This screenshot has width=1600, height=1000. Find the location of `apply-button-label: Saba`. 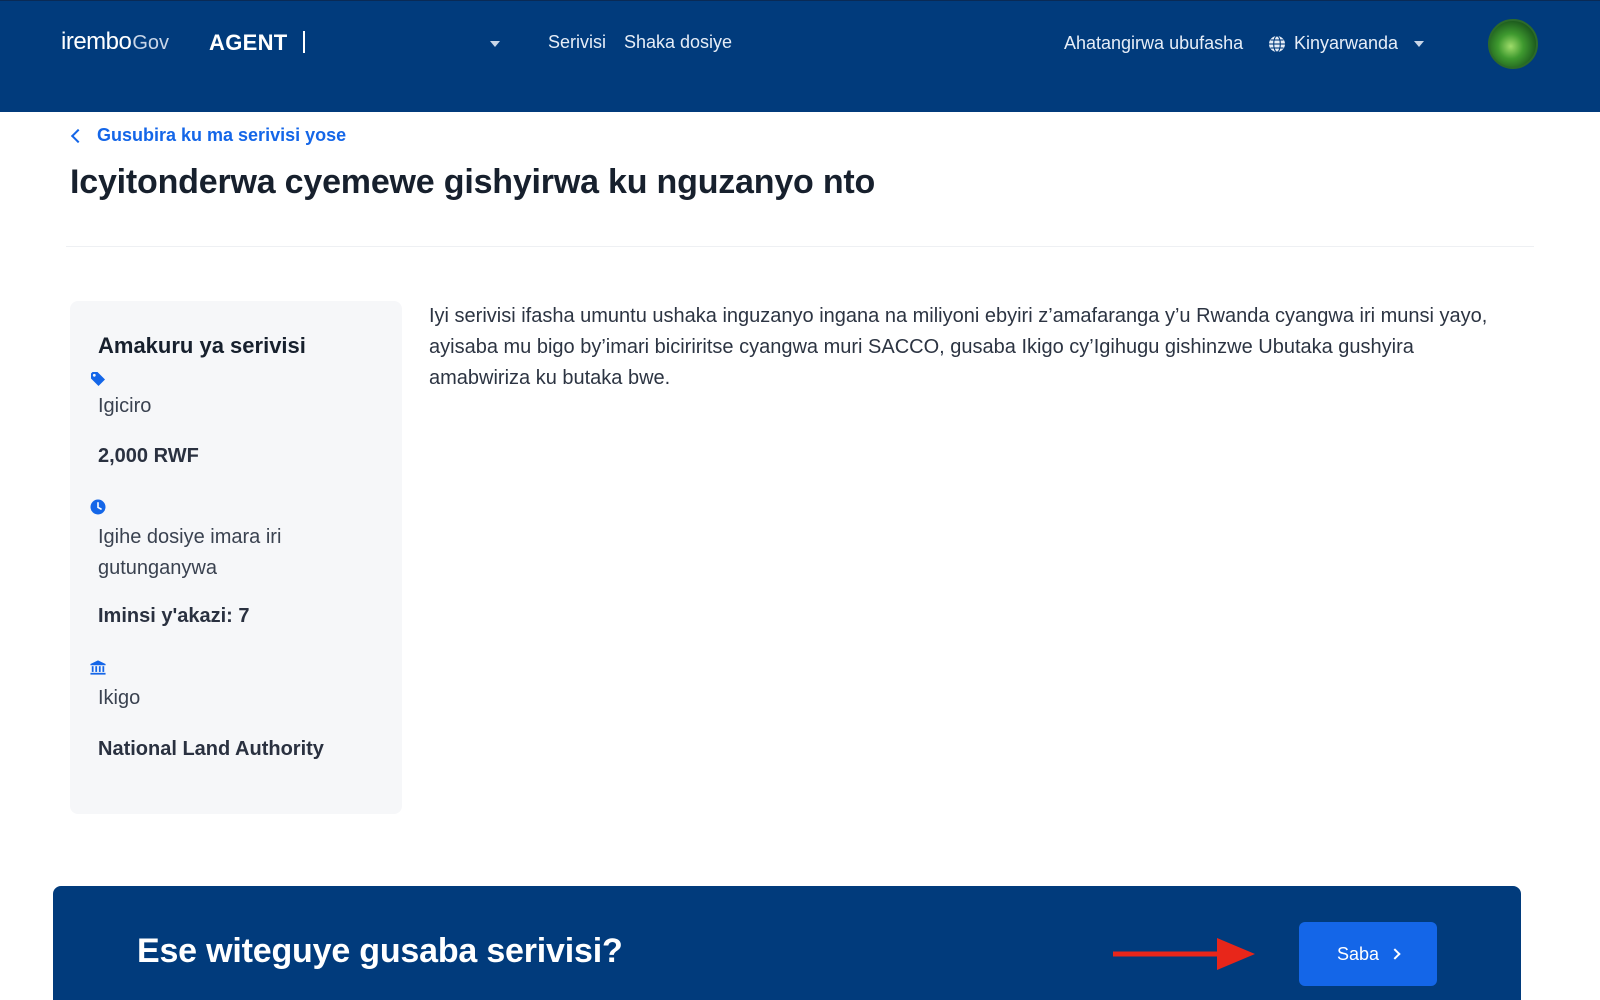

apply-button-label: Saba is located at coordinates (1358, 953).